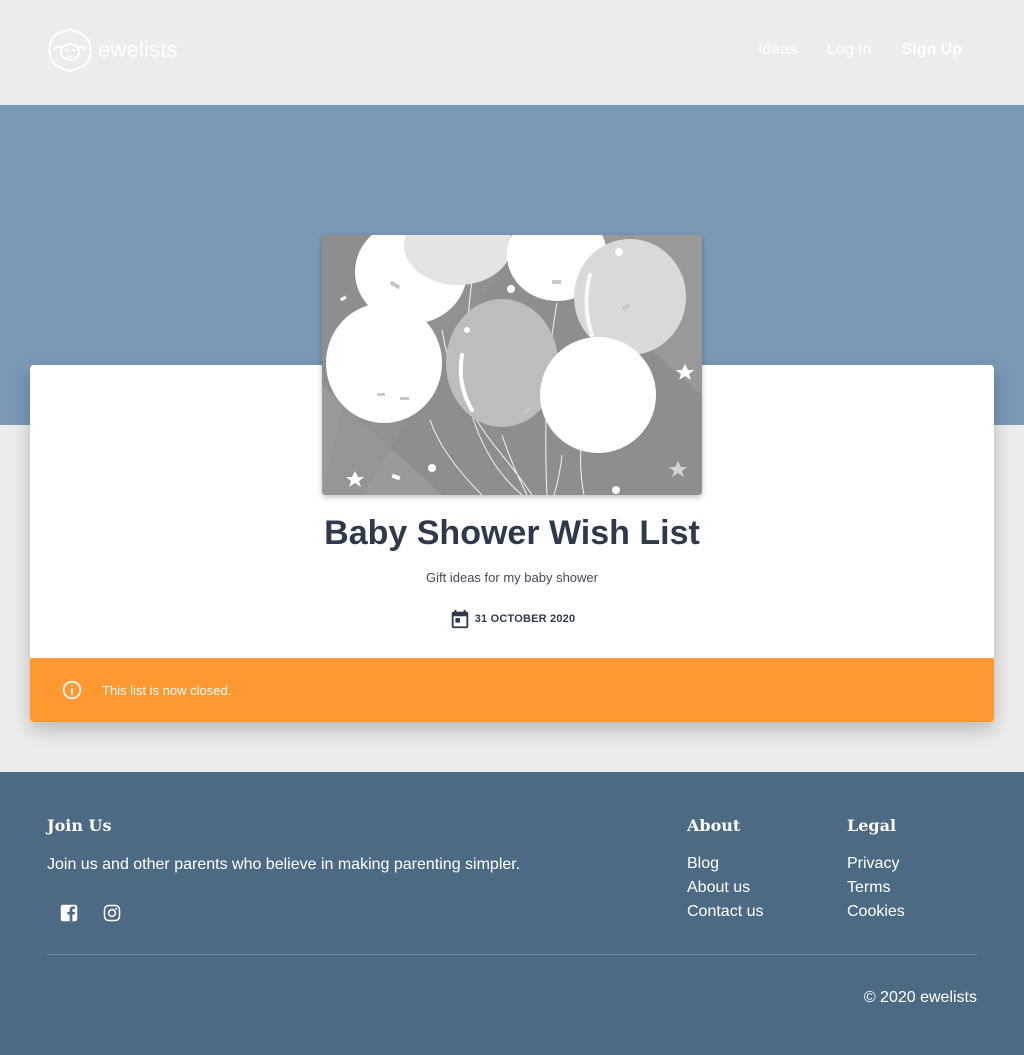  I want to click on list-date-text: 31 OCTOBER 2020, so click(525, 619).